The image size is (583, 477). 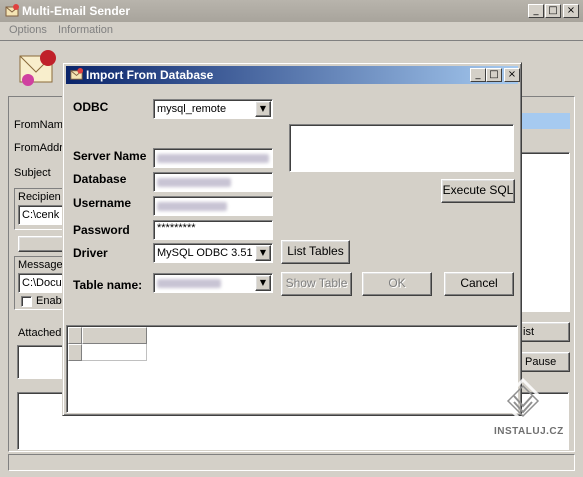 I want to click on odbc-select: mysql_remote ▼, so click(x=213, y=109).